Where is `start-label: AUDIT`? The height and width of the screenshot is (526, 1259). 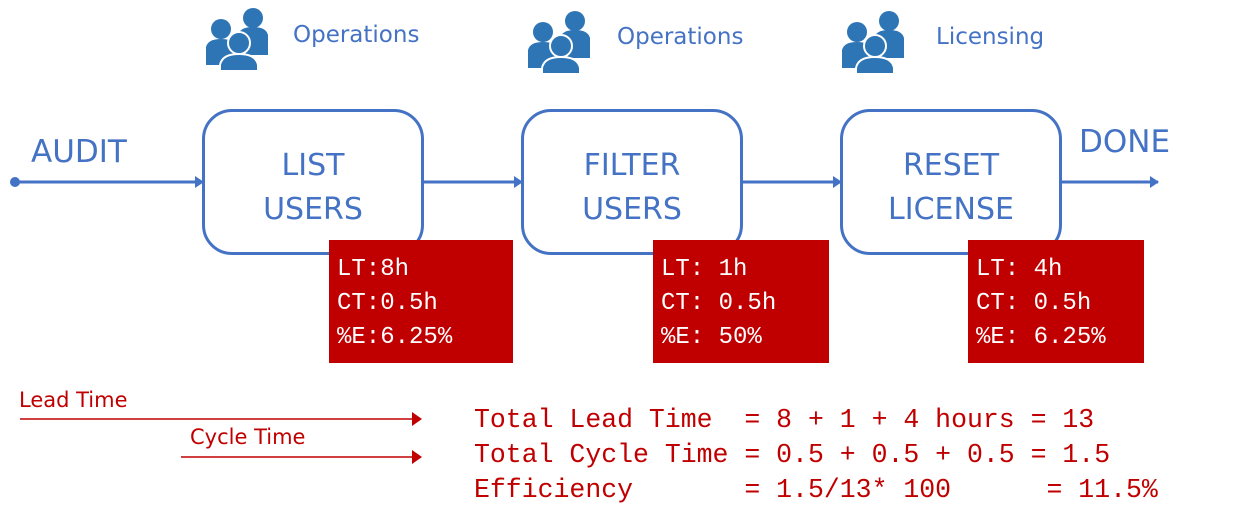 start-label: AUDIT is located at coordinates (79, 152).